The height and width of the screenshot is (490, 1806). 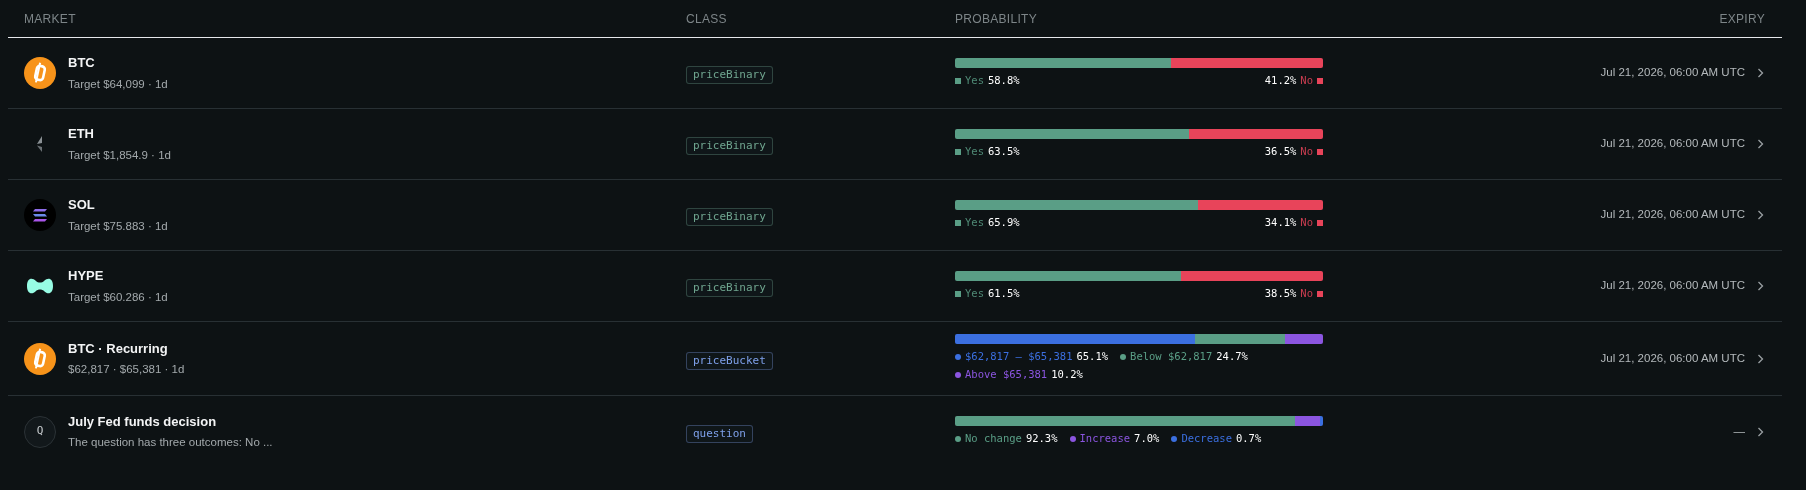 I want to click on market-subtitle: $62,817 · $65,381 · 1d, so click(x=126, y=370).